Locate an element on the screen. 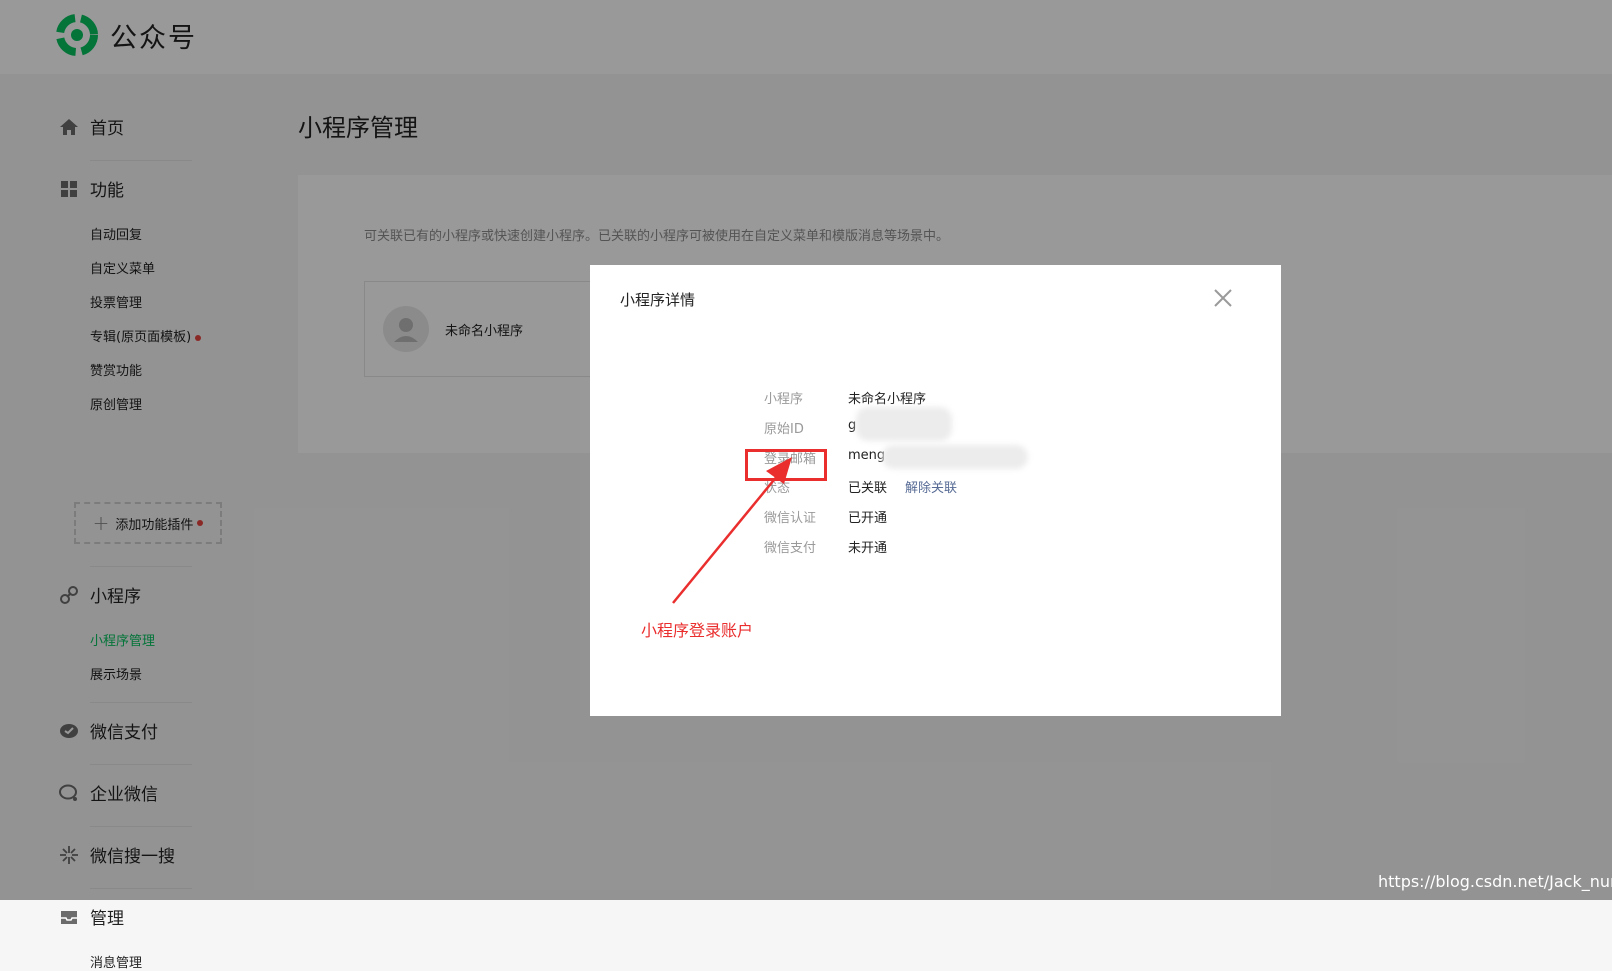  sidebar-item-message-manage: 消息管理 is located at coordinates (116, 961).